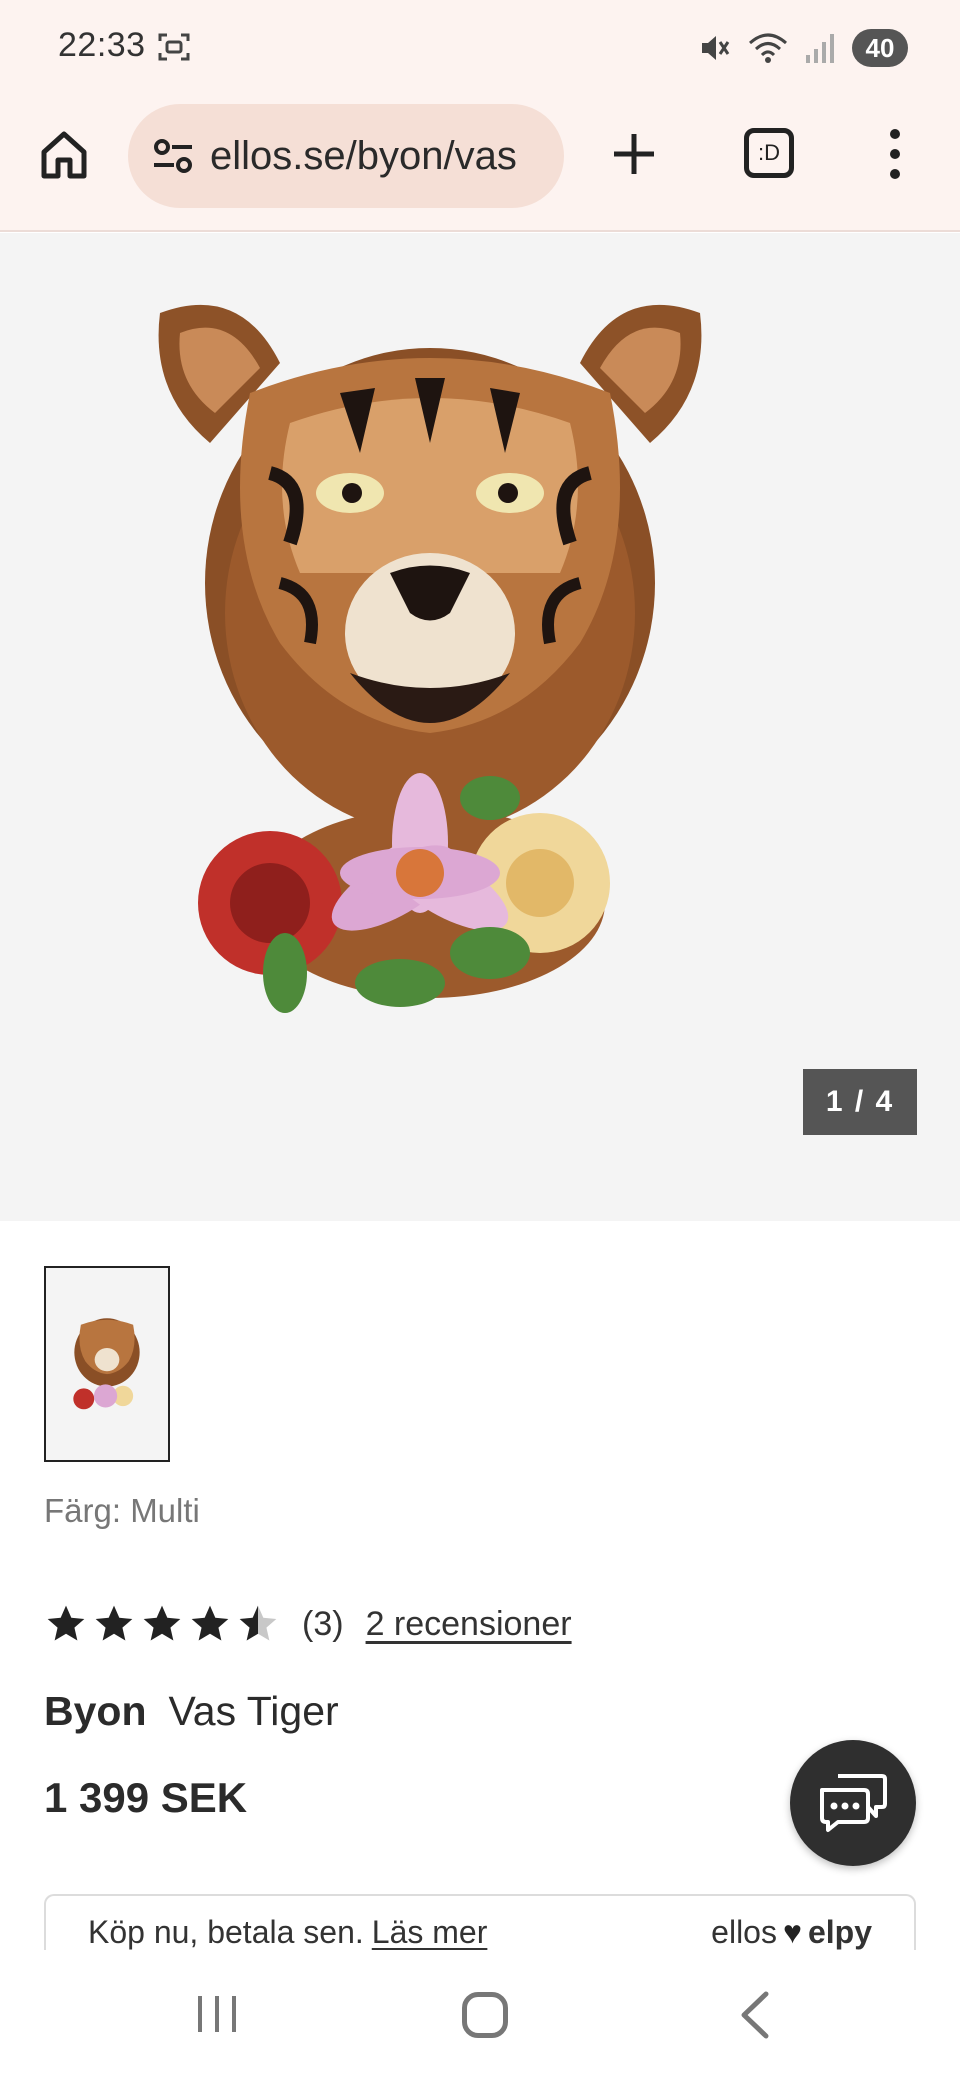  What do you see at coordinates (860, 1102) in the screenshot?
I see `image-counter: 1 / 4` at bounding box center [860, 1102].